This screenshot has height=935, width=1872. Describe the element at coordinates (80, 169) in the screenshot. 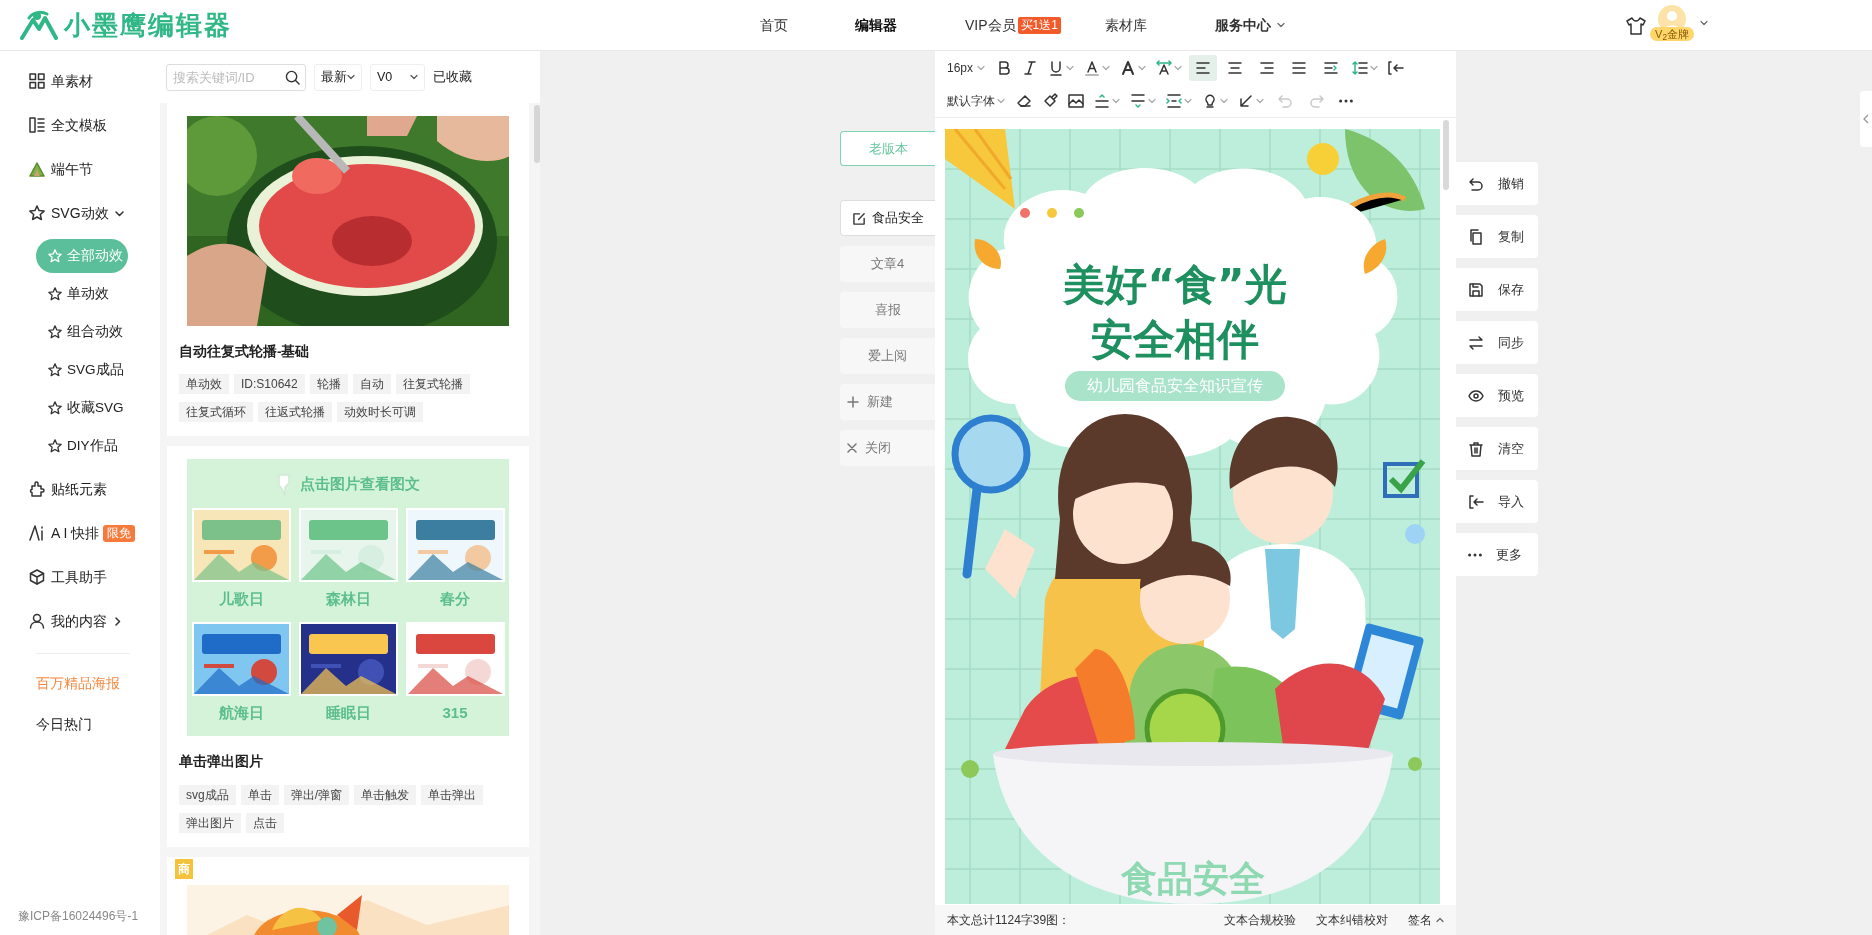

I see `sidebar-item: 端午节` at that location.